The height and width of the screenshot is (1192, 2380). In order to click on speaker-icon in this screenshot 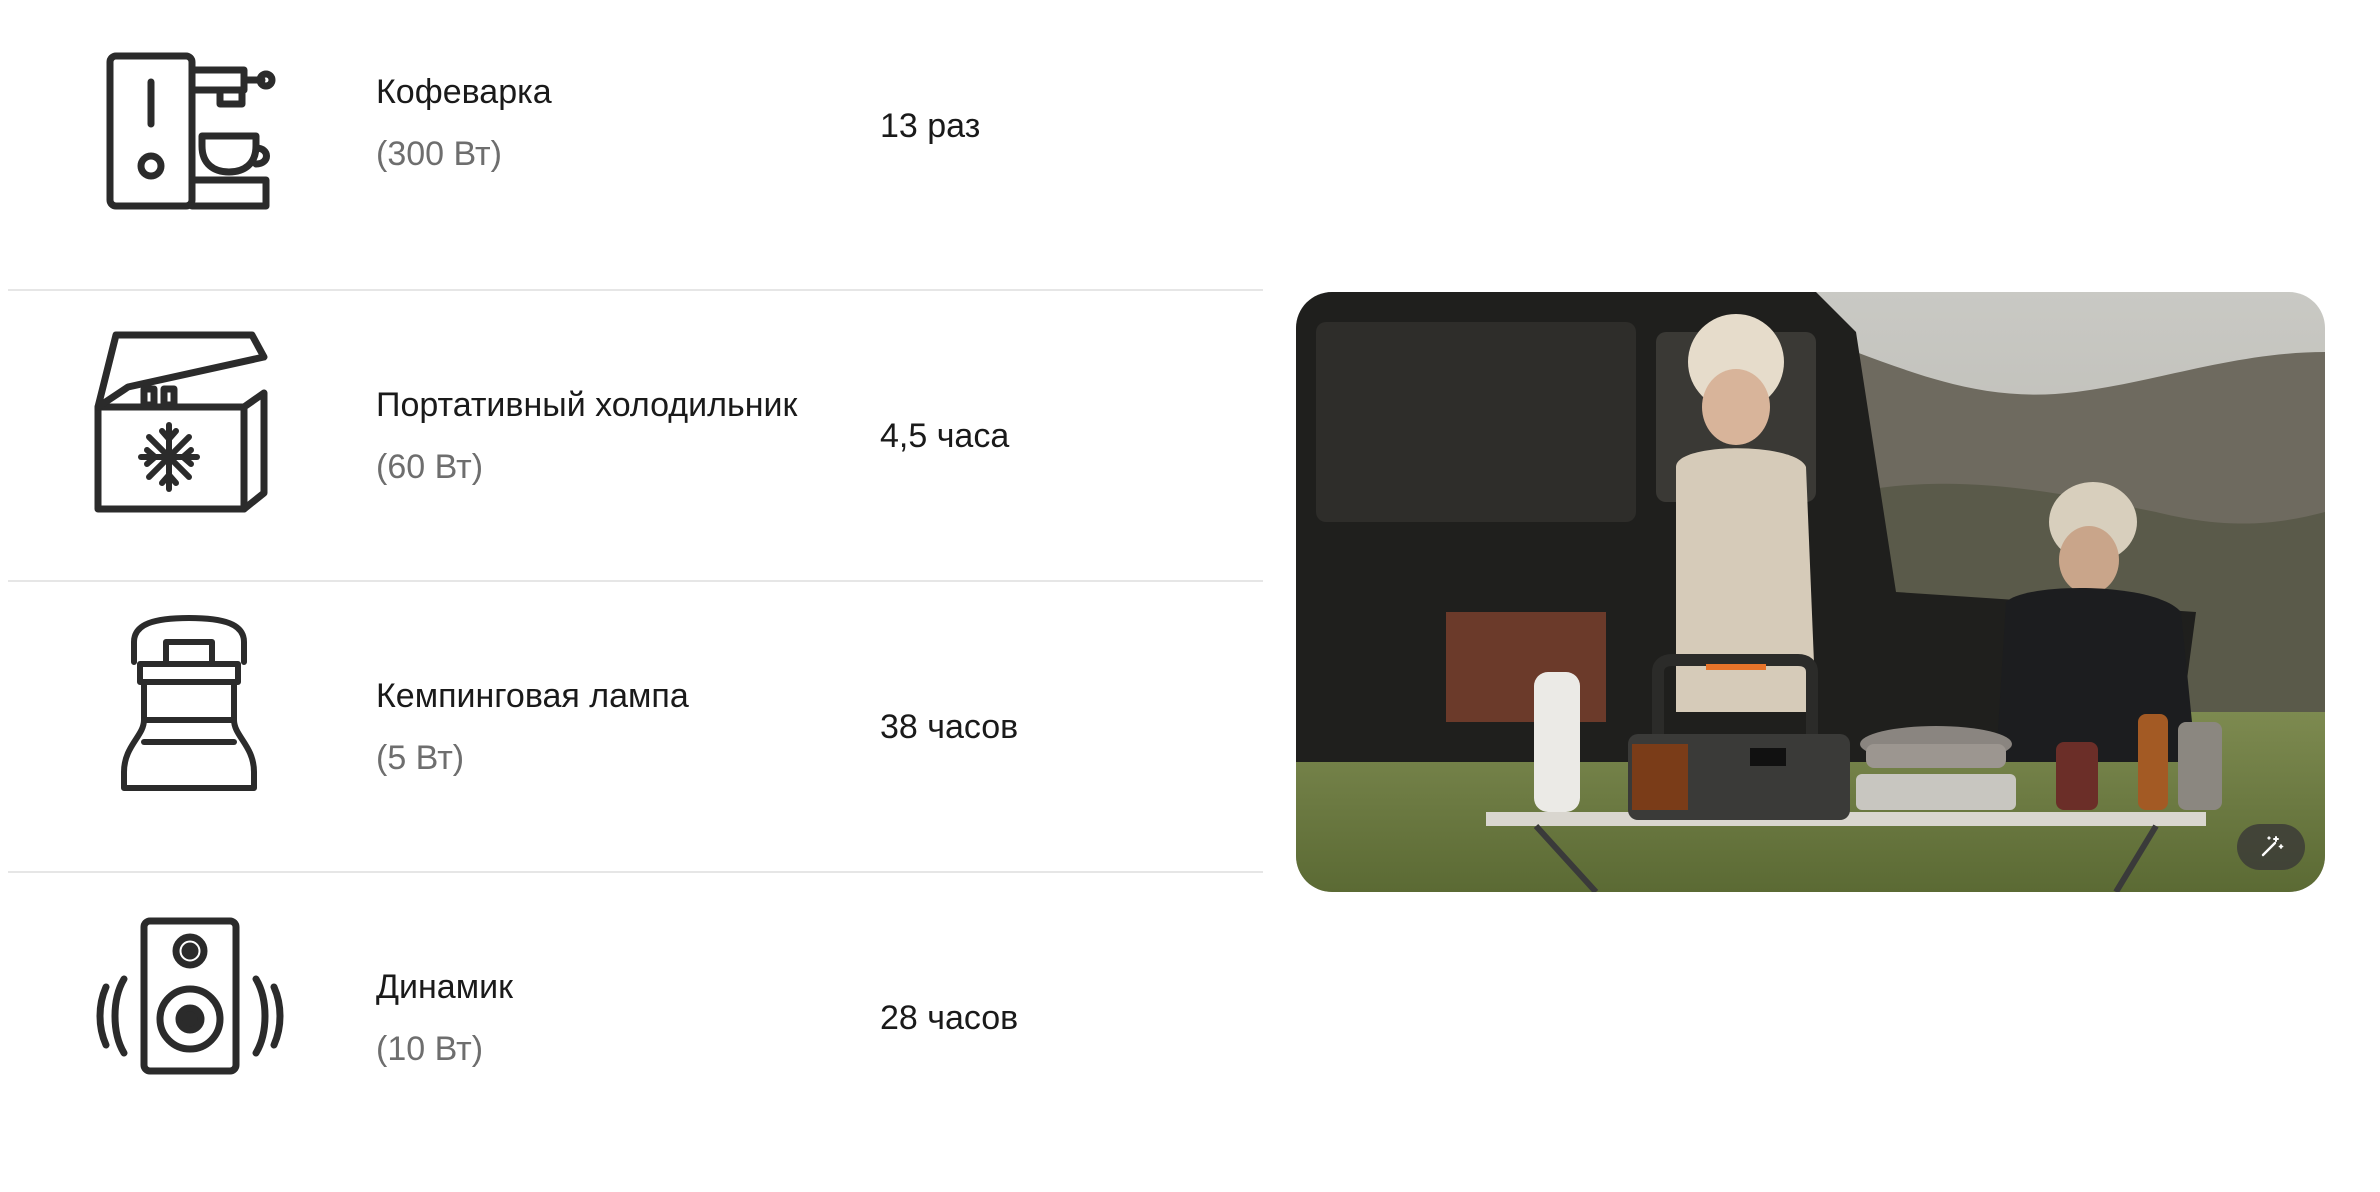, I will do `click(189, 1010)`.